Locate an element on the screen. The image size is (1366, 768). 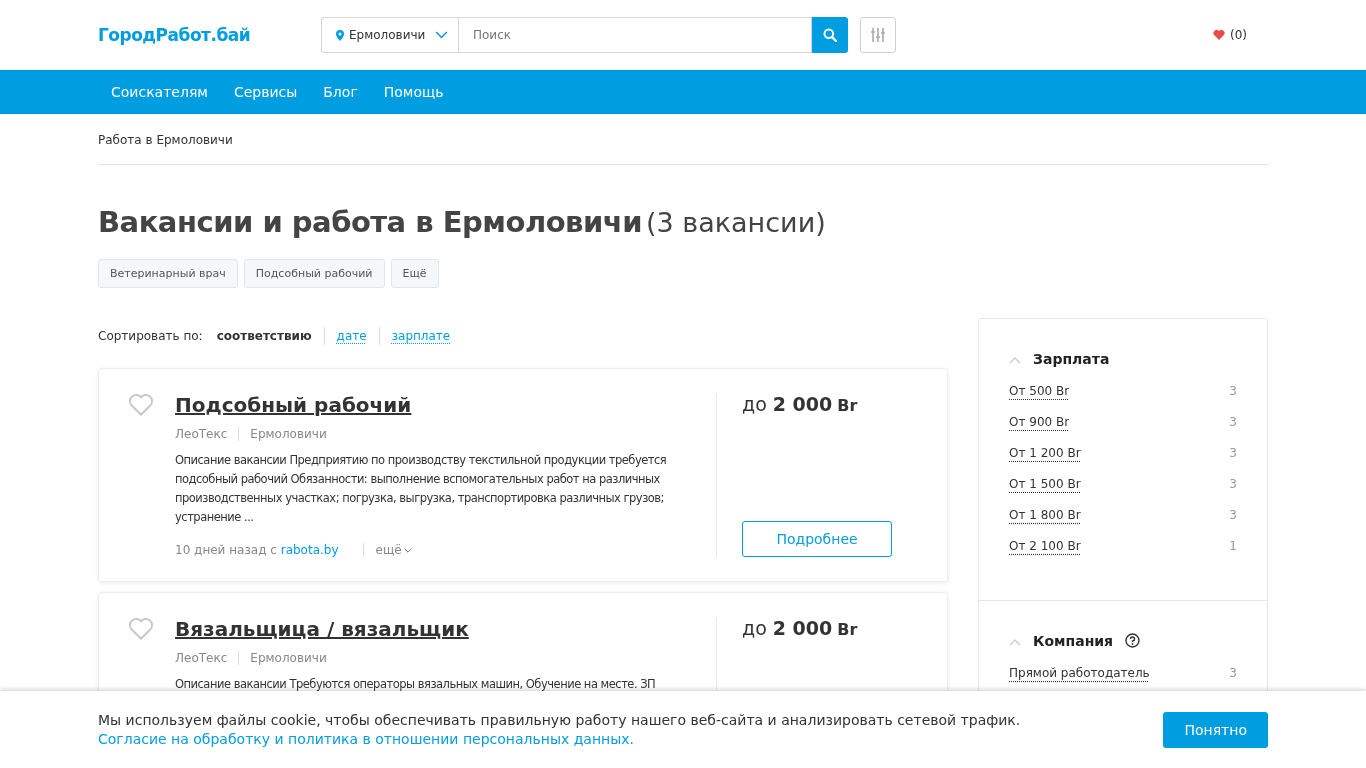
location-pin-icon is located at coordinates (340, 35).